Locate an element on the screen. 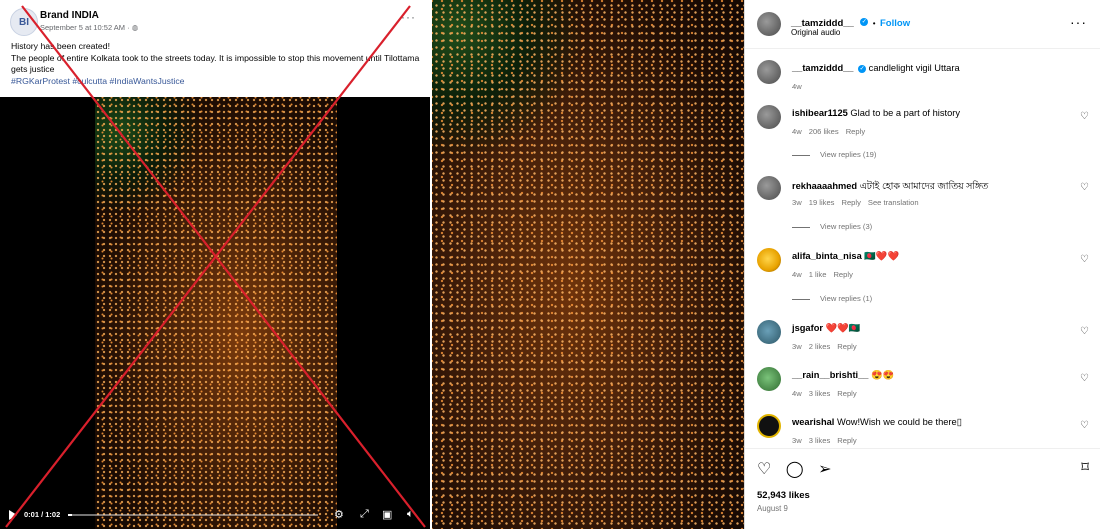 Image resolution: width=1100 pixels, height=530 pixels. comment-meta: 3w 3 likes Reply is located at coordinates (828, 440).